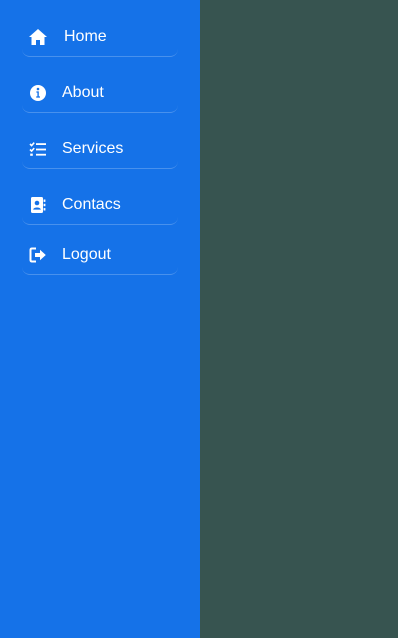 This screenshot has width=398, height=638. Describe the element at coordinates (38, 37) in the screenshot. I see `home-icon` at that location.